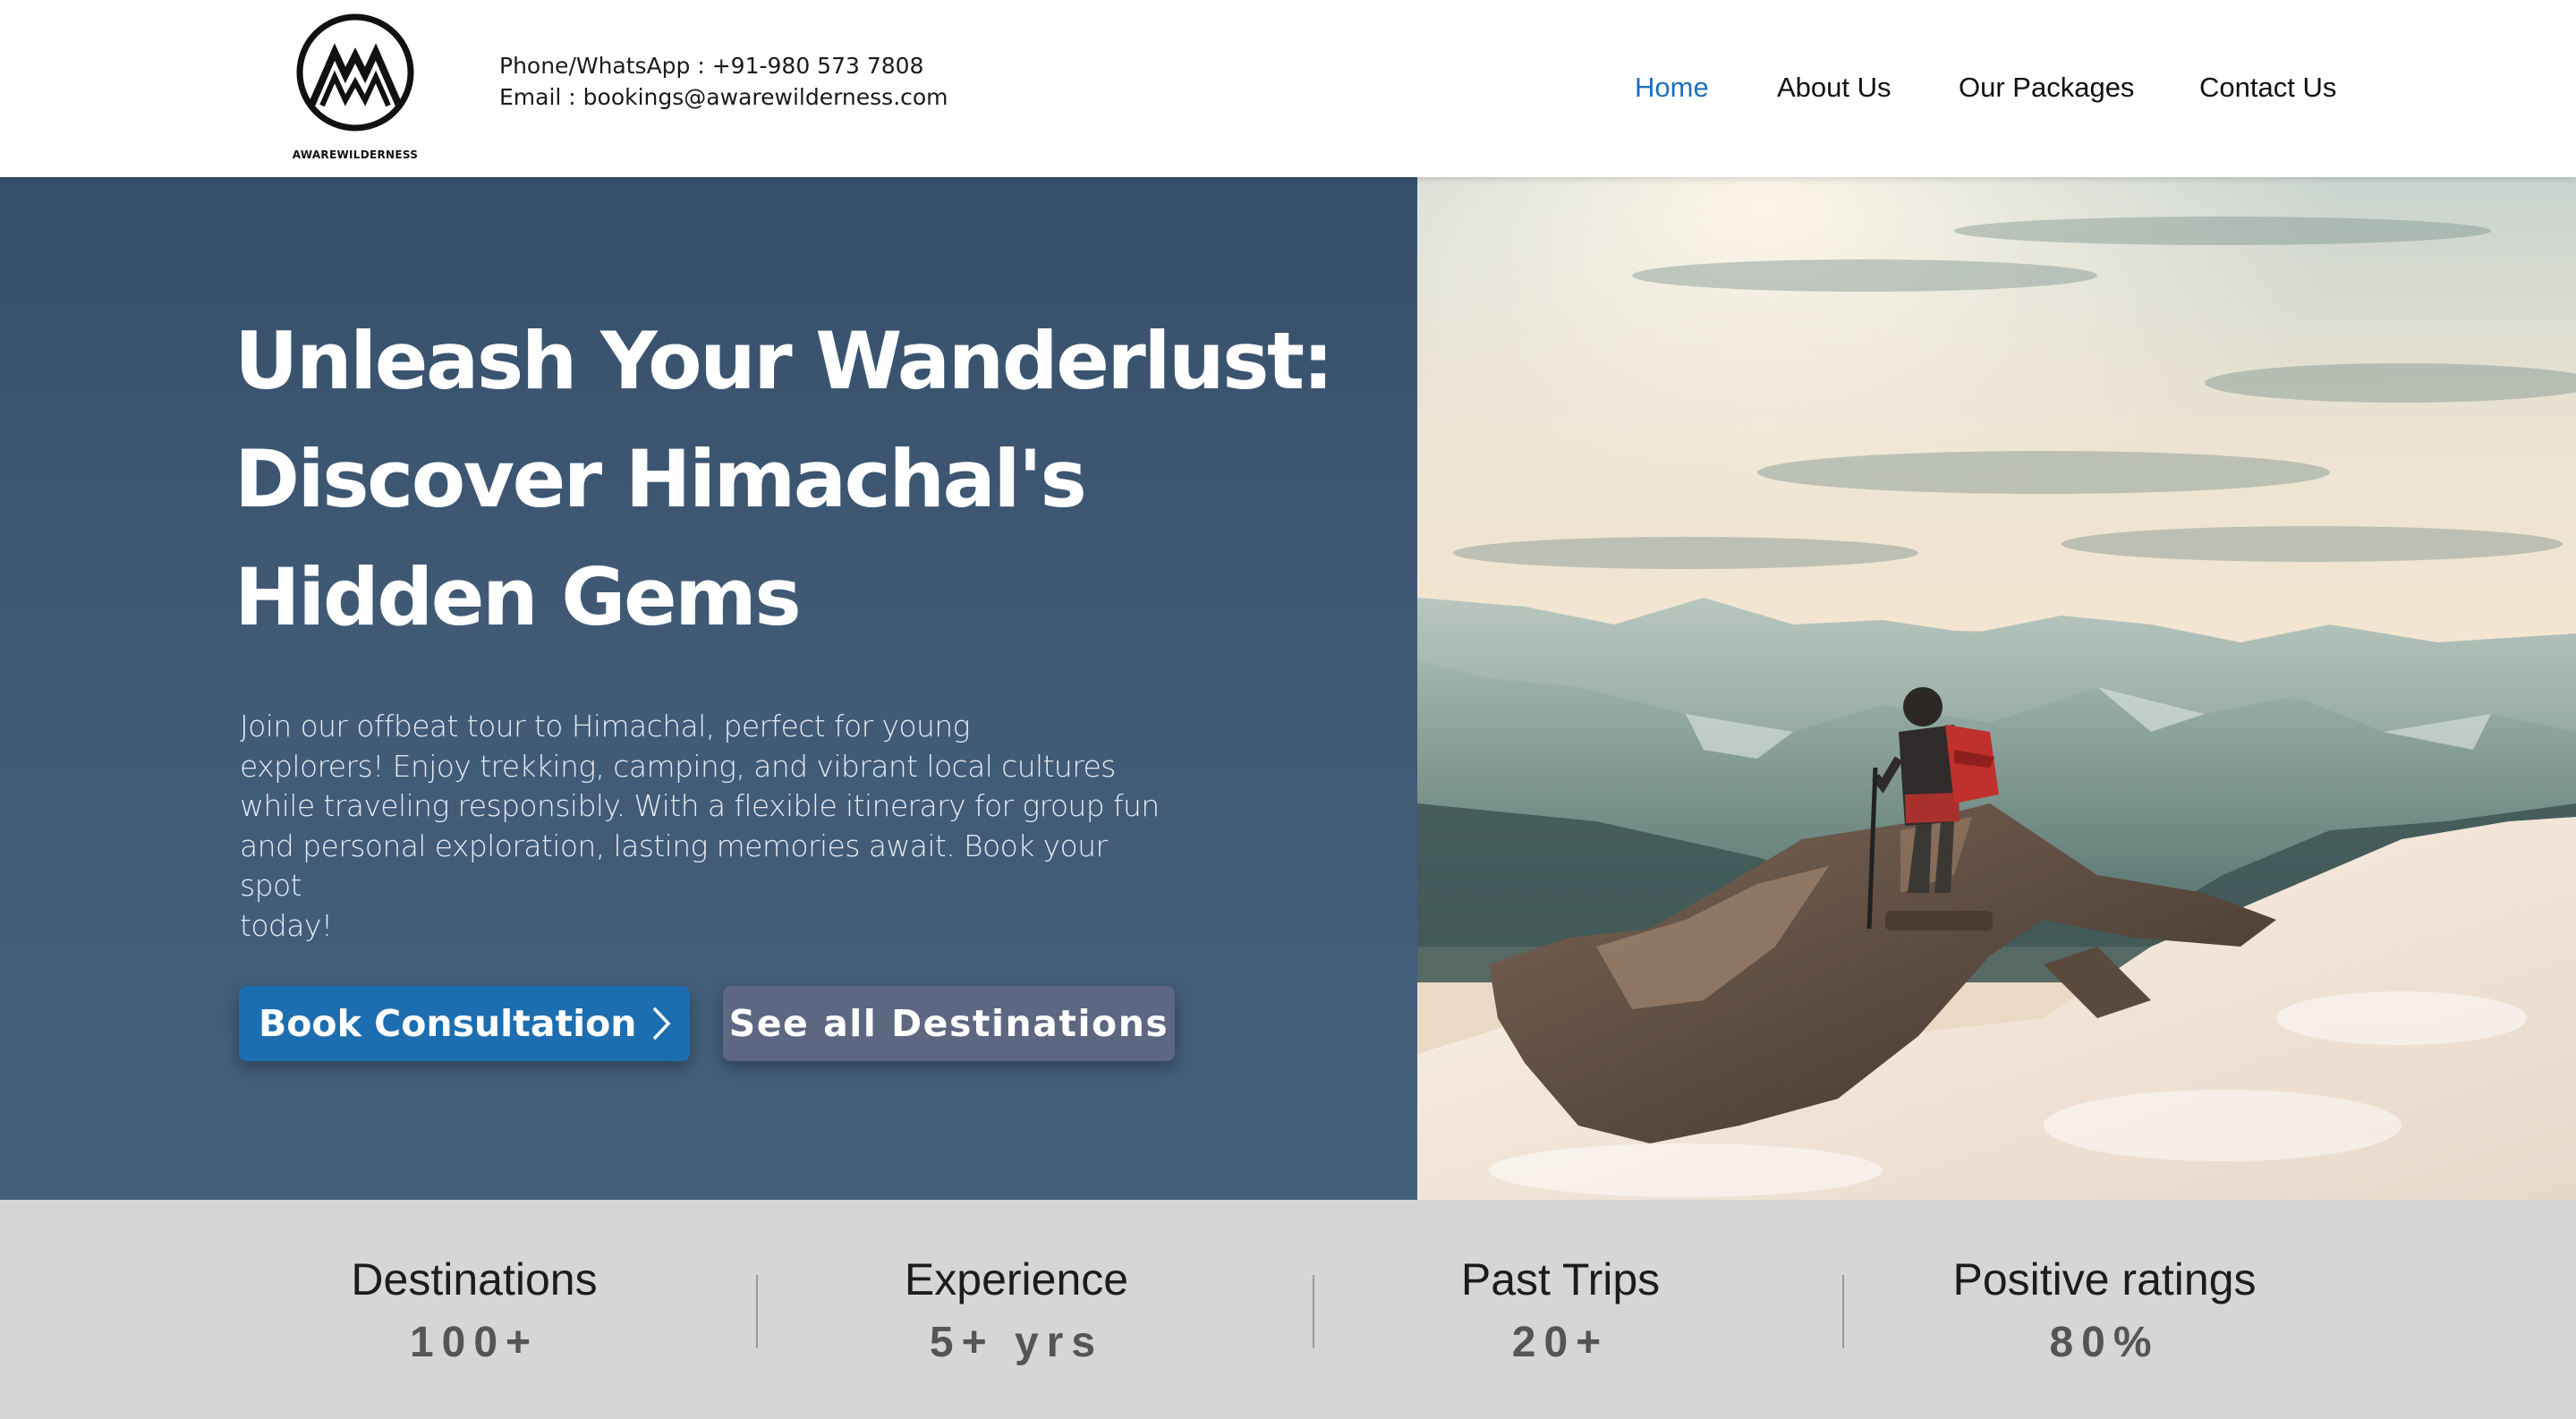 The height and width of the screenshot is (1419, 2576). I want to click on email-text: Email : bookings@awarewilderness.com, so click(723, 97).